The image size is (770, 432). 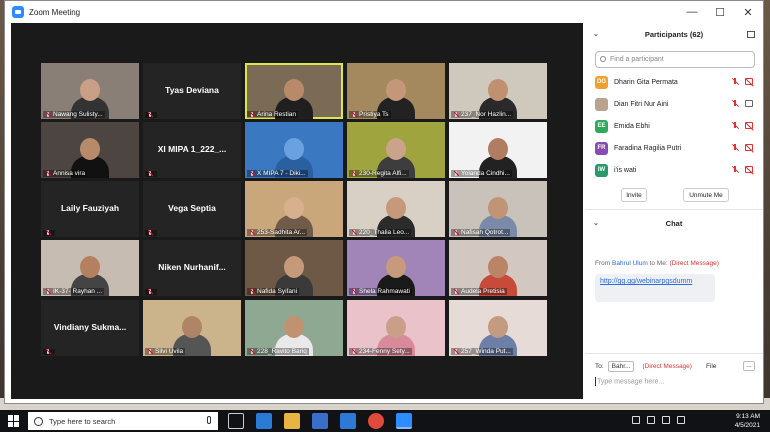 I want to click on chat-message-link: http://gg.gg/webinarpgsdumm, so click(x=655, y=288).